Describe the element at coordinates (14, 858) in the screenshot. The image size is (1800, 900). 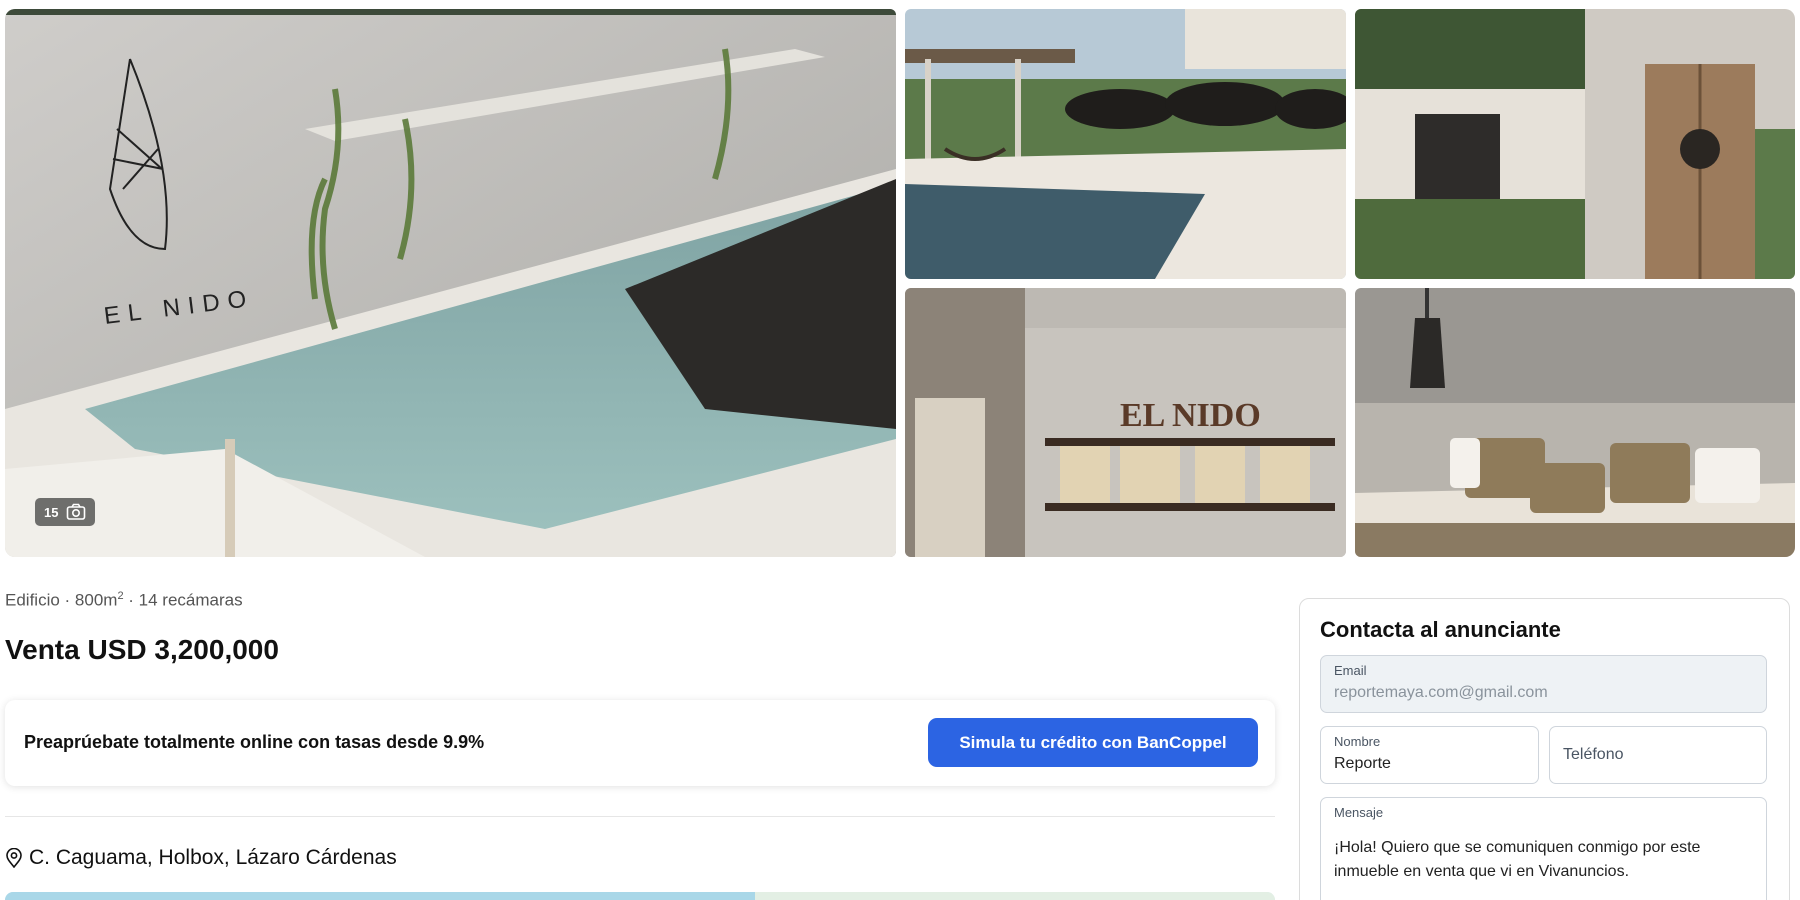
I see `location-pin-icon` at that location.